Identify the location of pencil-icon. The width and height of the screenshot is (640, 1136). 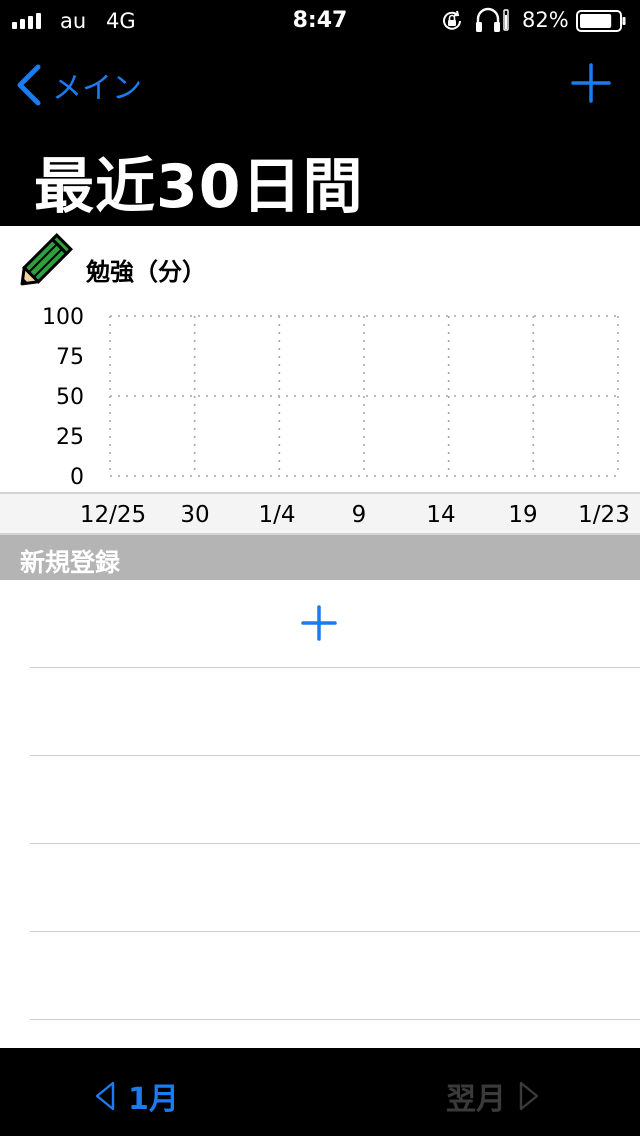
(46, 259).